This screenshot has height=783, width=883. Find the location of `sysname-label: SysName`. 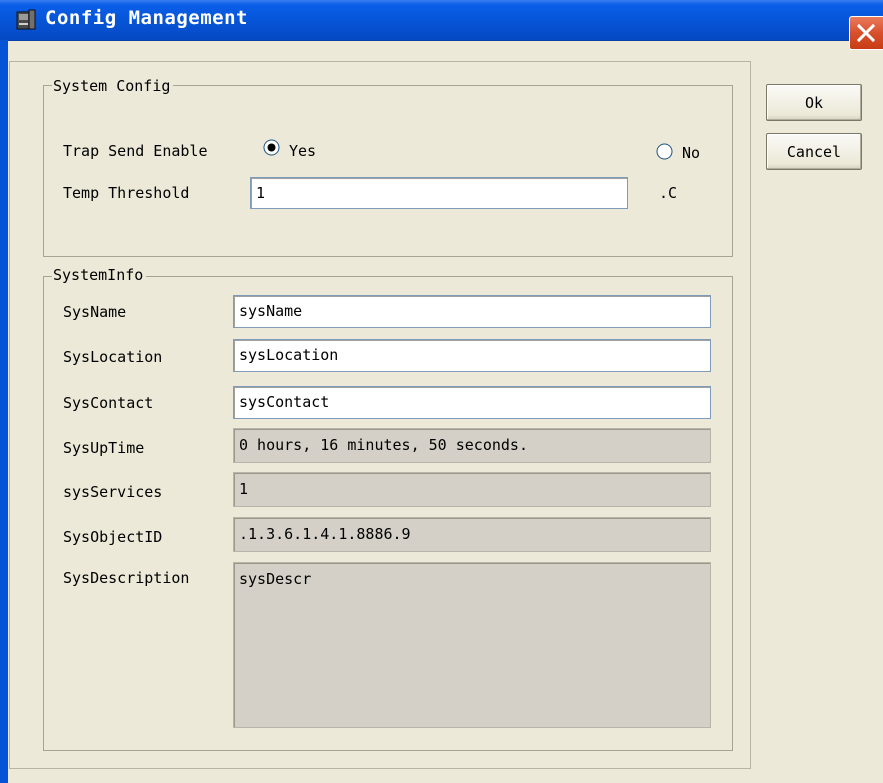

sysname-label: SysName is located at coordinates (95, 312).